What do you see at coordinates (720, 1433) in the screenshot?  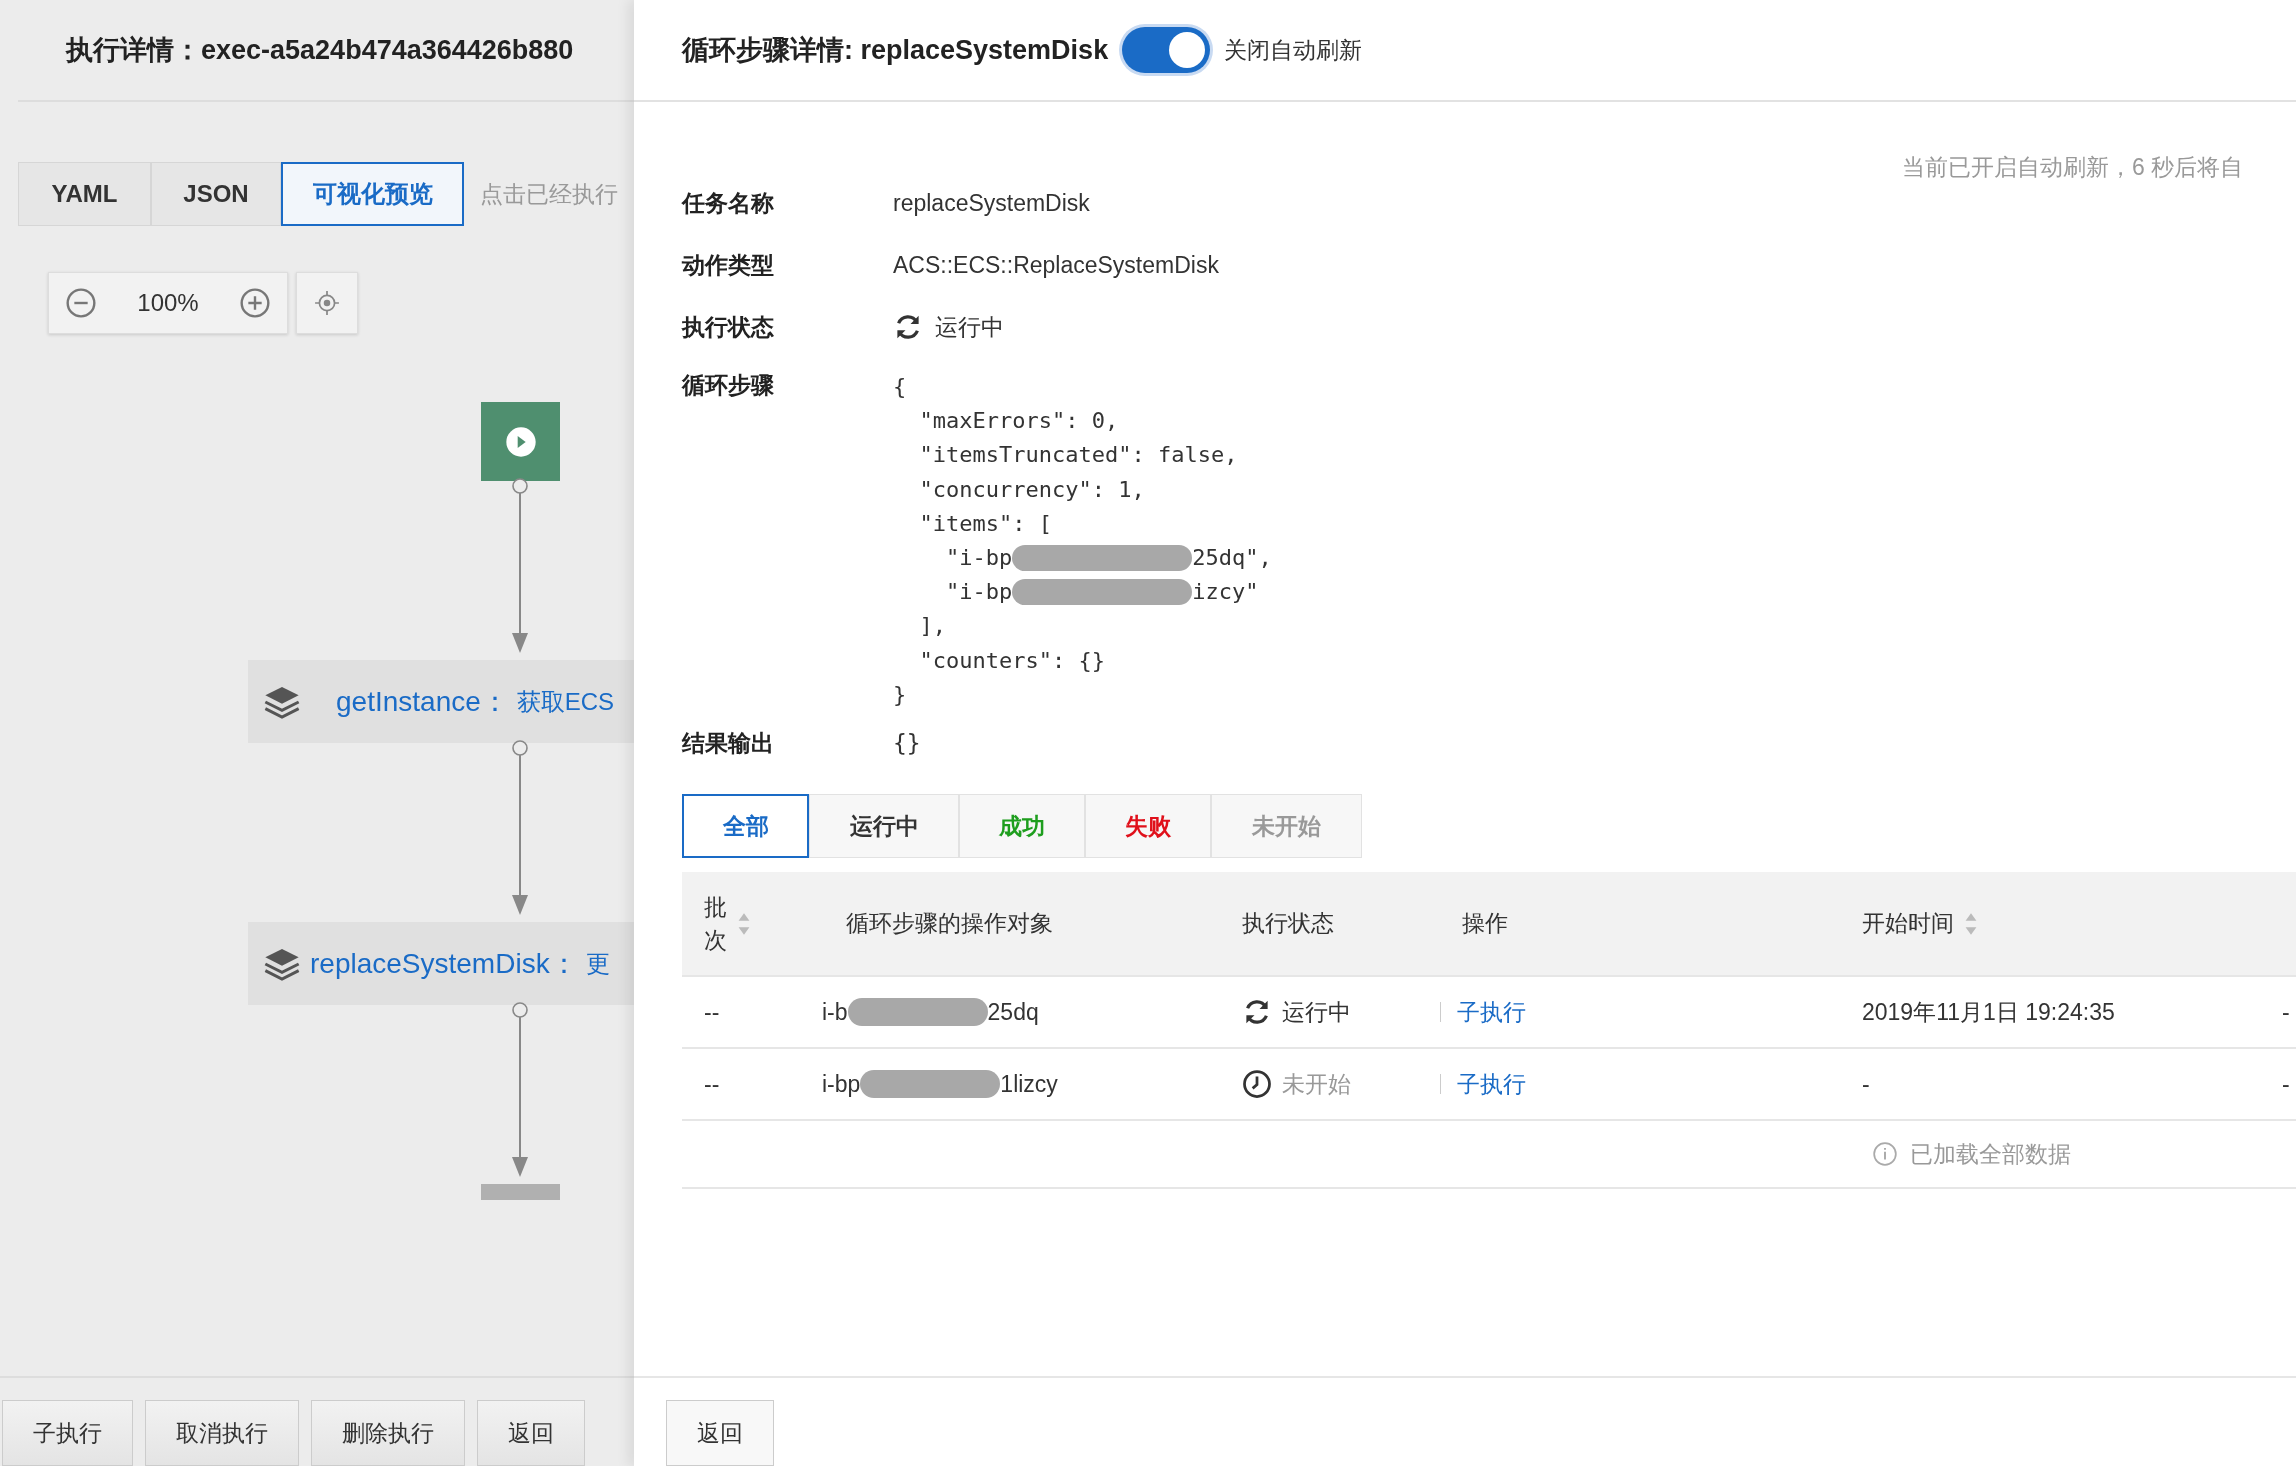 I see `back-button: 返回` at bounding box center [720, 1433].